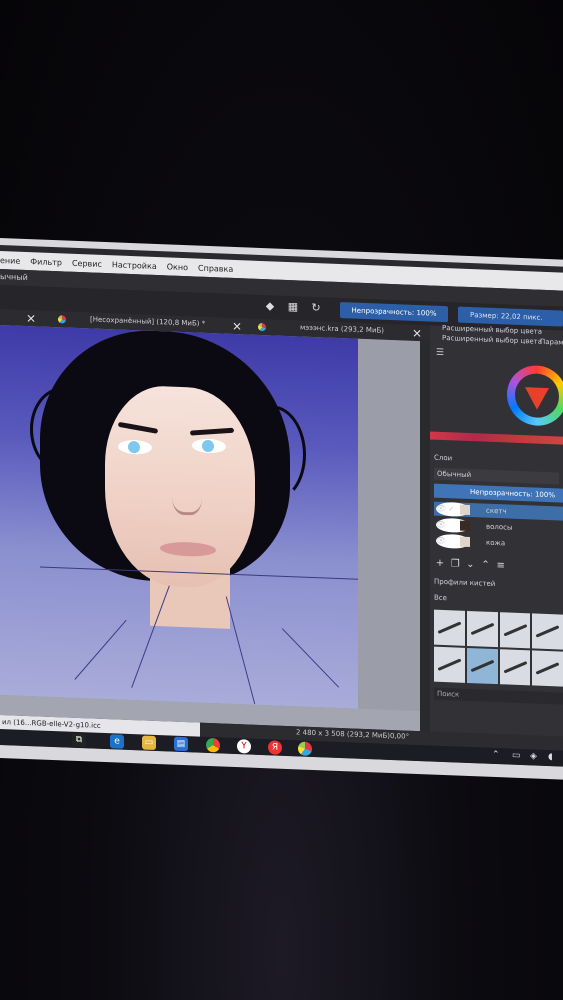  I want to click on layer-toolbar: + ❐ ⌄ ⌃ ≡, so click(498, 567).